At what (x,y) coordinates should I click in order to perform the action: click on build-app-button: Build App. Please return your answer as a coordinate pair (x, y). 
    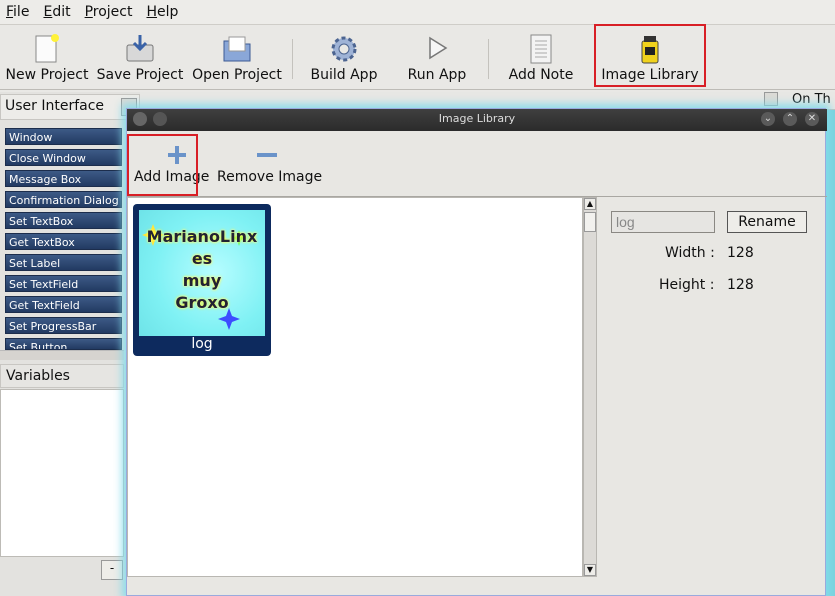
    Looking at the image, I should click on (344, 58).